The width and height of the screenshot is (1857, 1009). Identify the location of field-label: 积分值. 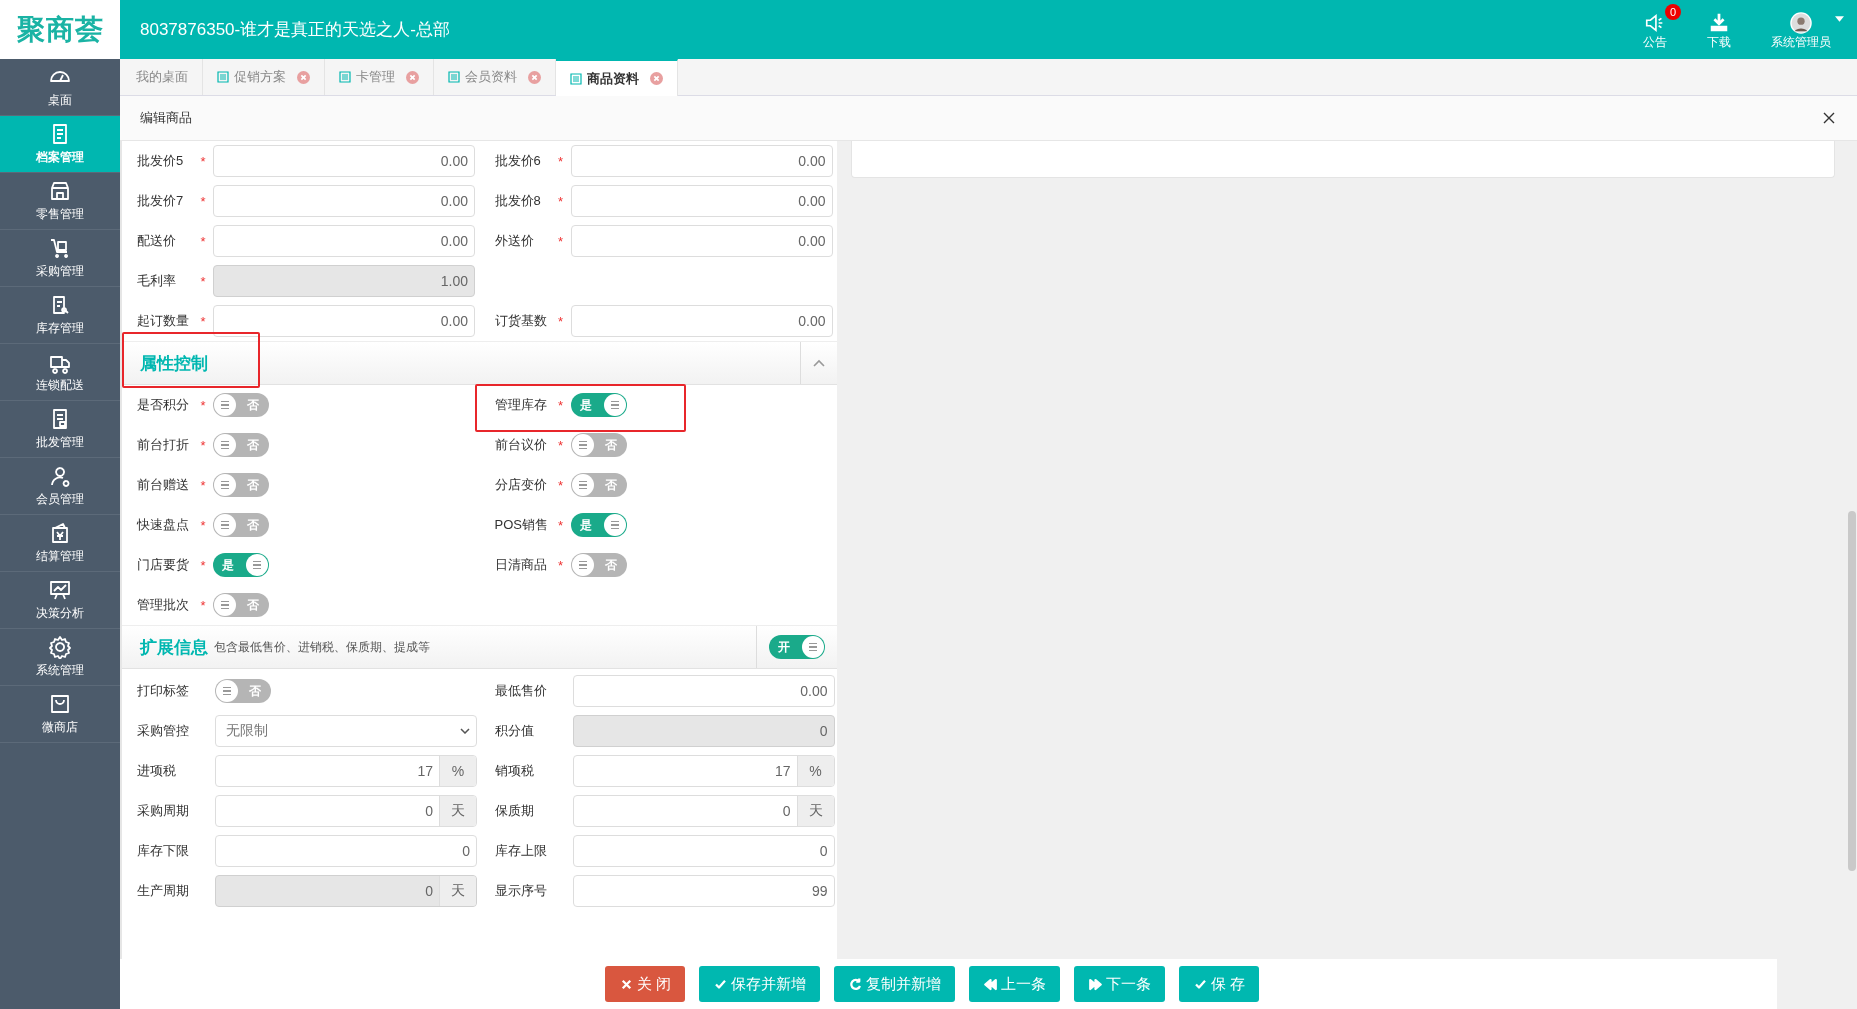
(514, 731).